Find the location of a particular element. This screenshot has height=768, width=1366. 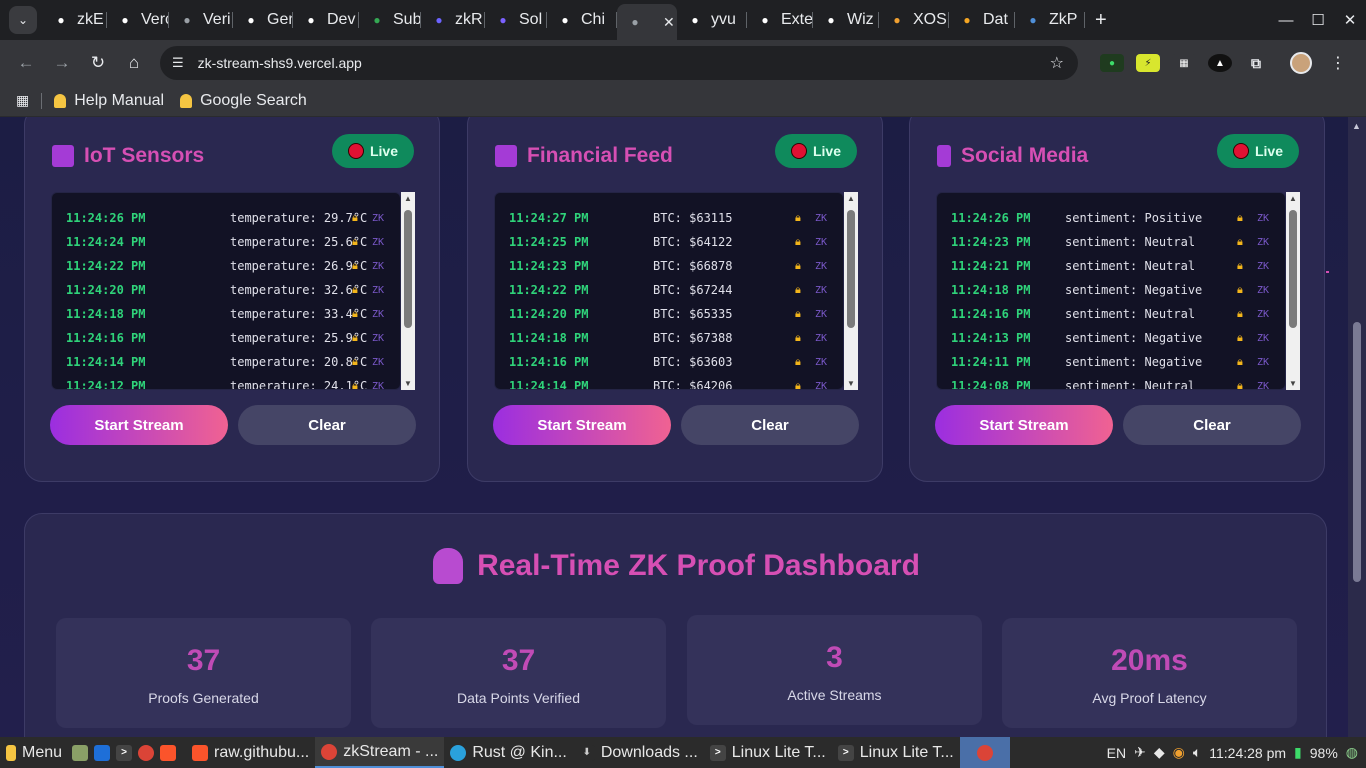

doc-icon: ● is located at coordinates (1033, 20).